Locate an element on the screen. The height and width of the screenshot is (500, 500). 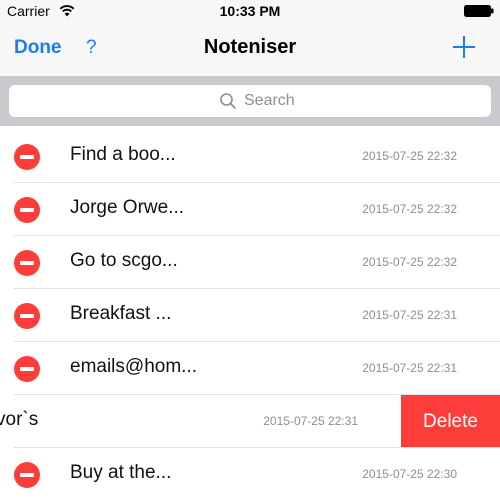
list-item: Buy at the... 2015-07-25 22:30 is located at coordinates (250, 474).